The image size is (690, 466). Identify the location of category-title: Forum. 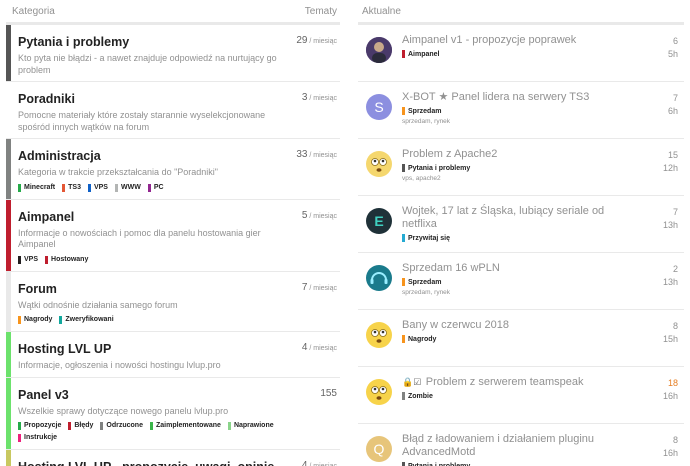
(179, 289).